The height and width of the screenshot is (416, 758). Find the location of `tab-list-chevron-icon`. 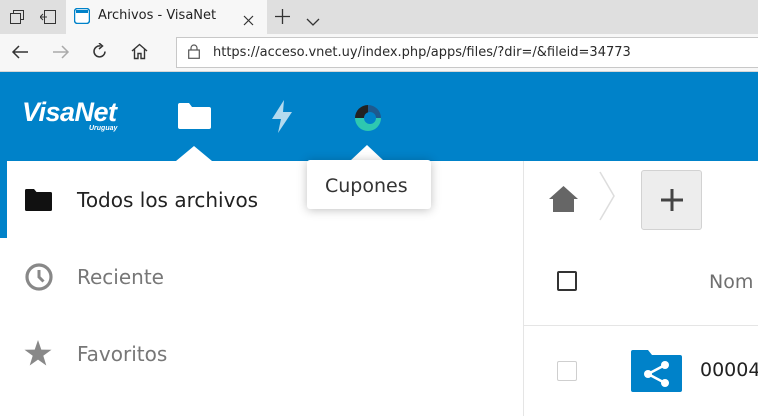

tab-list-chevron-icon is located at coordinates (313, 21).